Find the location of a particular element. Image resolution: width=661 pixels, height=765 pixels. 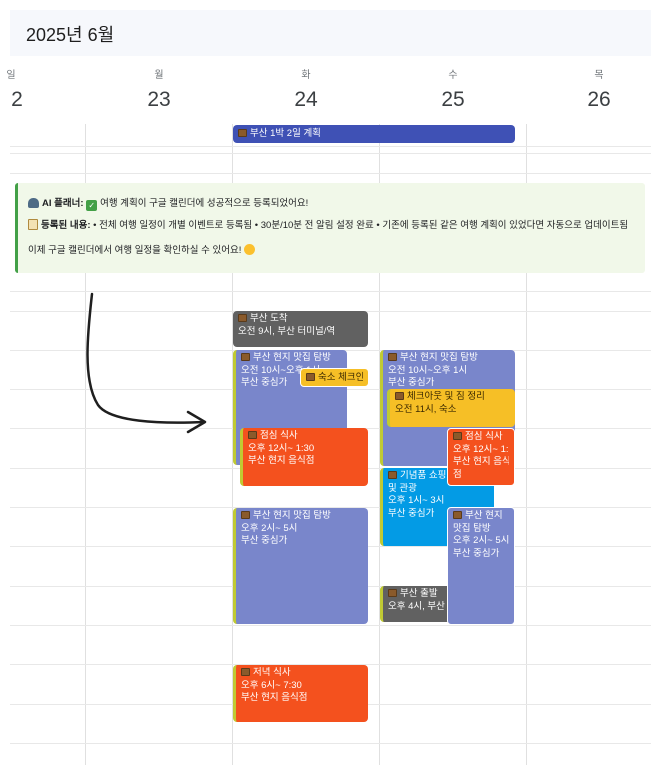

event-local-food-tour-afternoon: 부산 현지 맛집 탐방 오후 2시~ 5시 부산 중심가 is located at coordinates (300, 566).